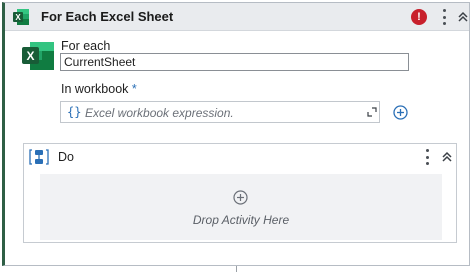  What do you see at coordinates (107, 16) in the screenshot?
I see `activity-title: For Each Excel Sheet` at bounding box center [107, 16].